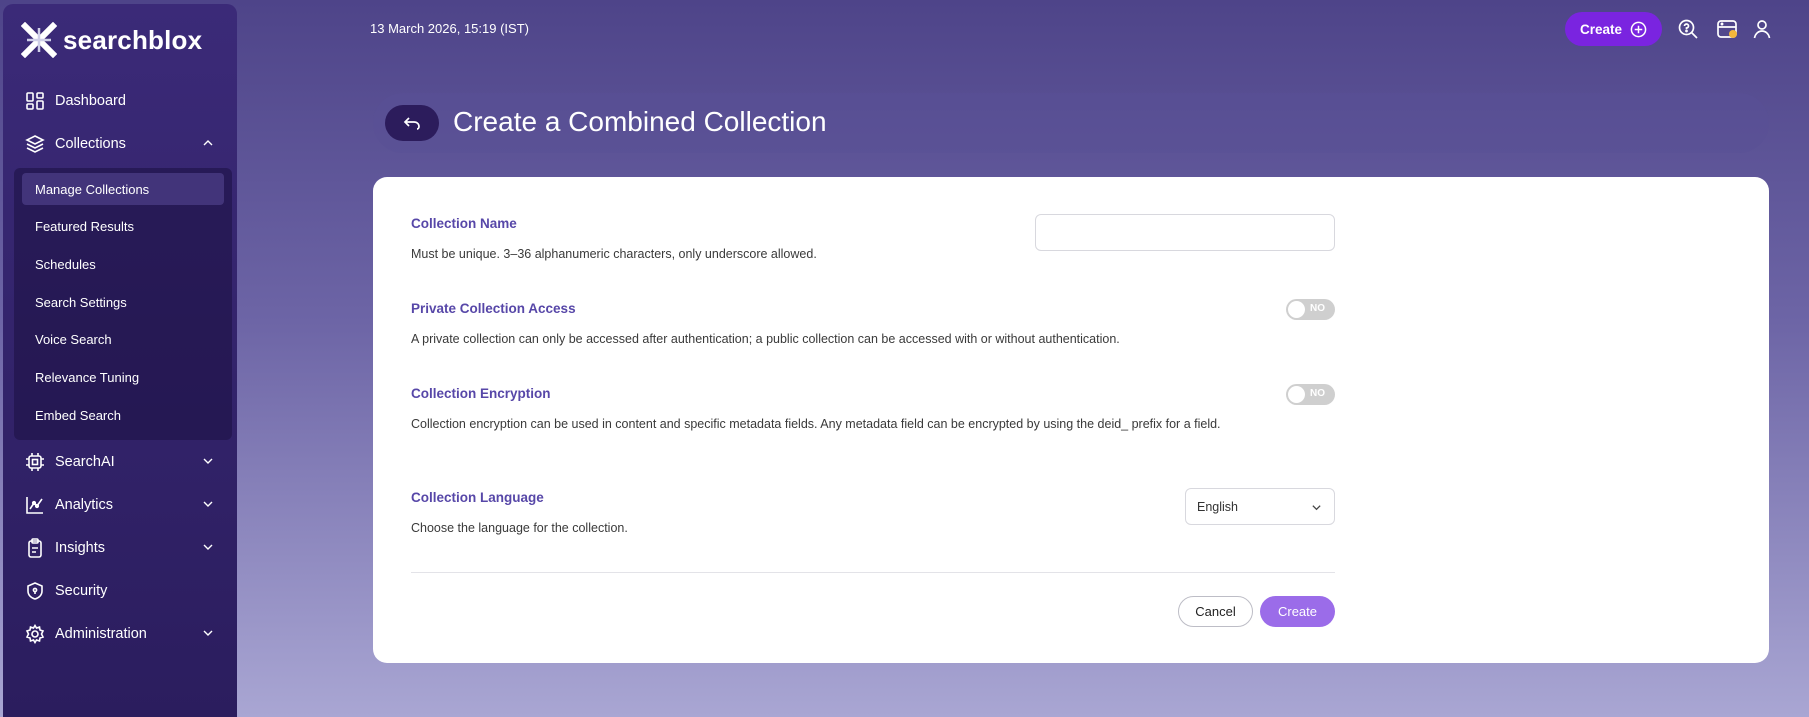  Describe the element at coordinates (123, 377) in the screenshot. I see `sidebar-subitem-relevance-tuning: Relevance Tuning` at that location.